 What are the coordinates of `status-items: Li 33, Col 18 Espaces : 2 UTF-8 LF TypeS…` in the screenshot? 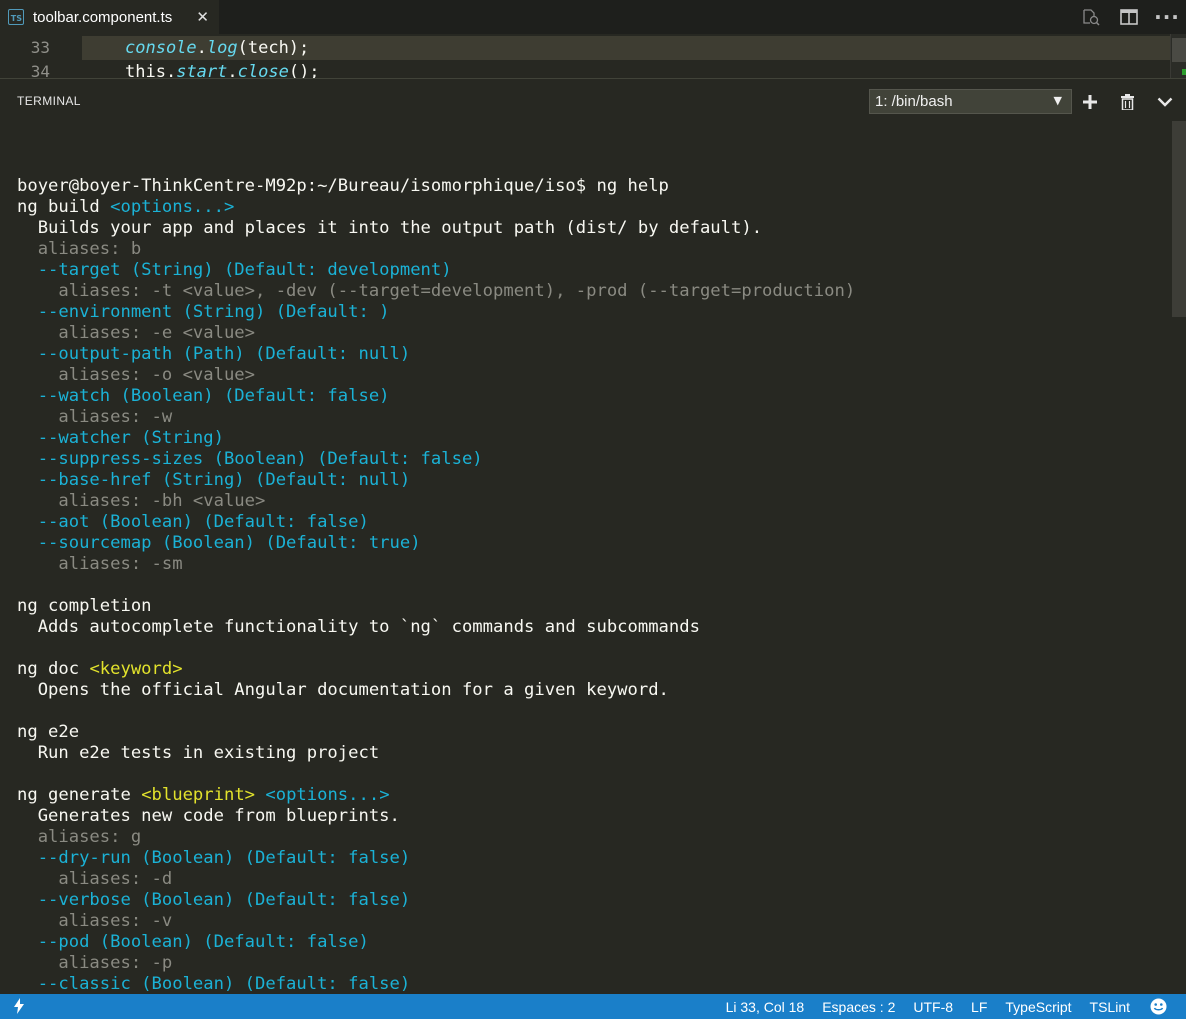 It's located at (919, 1006).